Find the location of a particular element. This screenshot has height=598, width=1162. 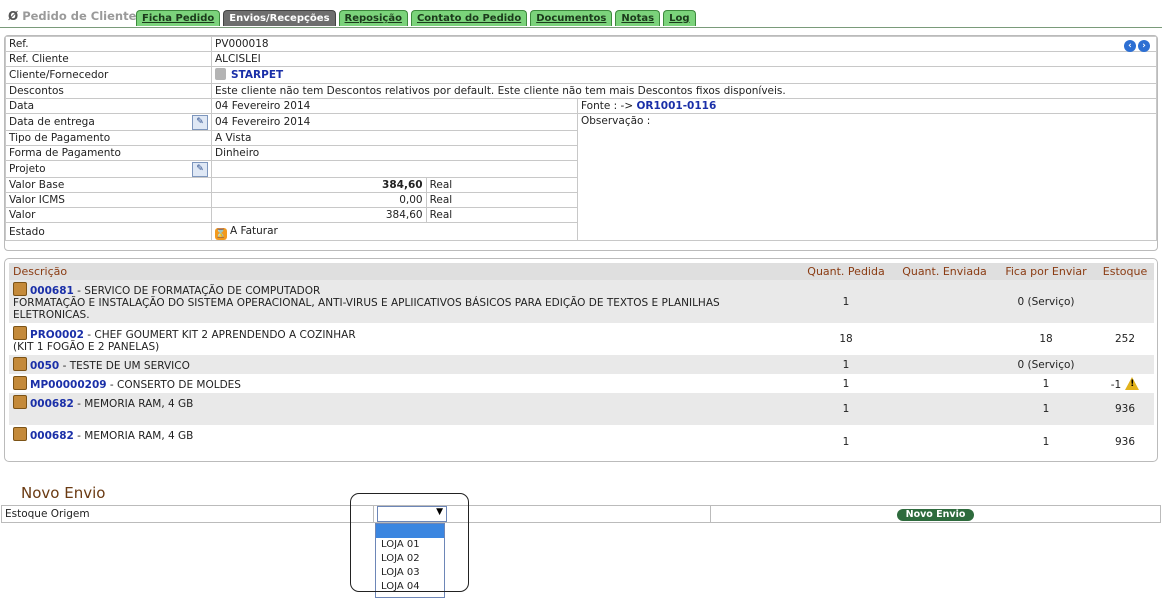

tab-notas: Notas is located at coordinates (638, 18).